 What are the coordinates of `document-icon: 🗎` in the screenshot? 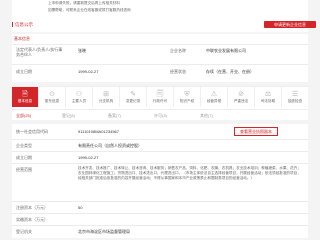 It's located at (25, 94).